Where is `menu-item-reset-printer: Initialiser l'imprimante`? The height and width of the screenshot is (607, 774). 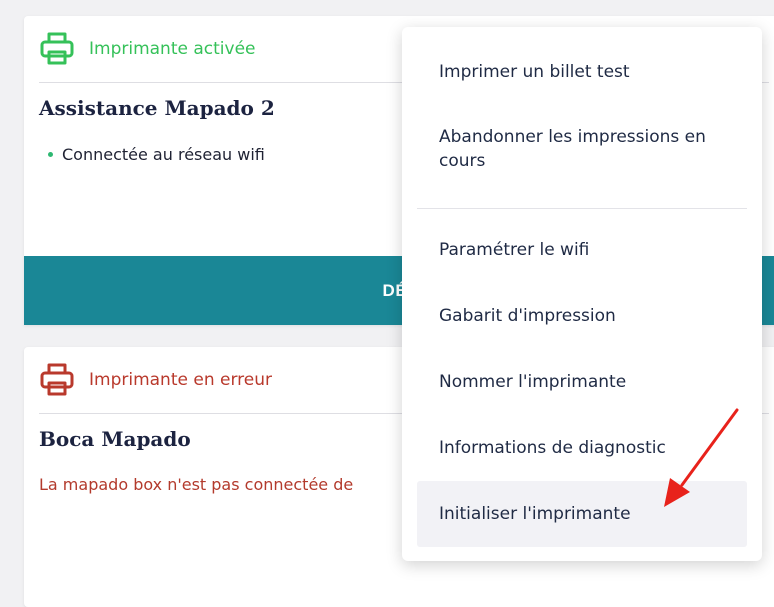 menu-item-reset-printer: Initialiser l'imprimante is located at coordinates (582, 514).